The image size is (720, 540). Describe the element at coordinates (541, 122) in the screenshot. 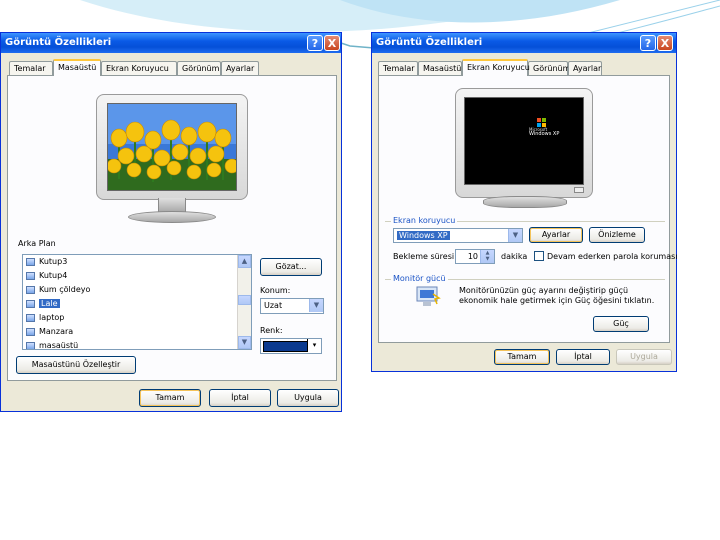

I see `windows-logo-icon` at that location.